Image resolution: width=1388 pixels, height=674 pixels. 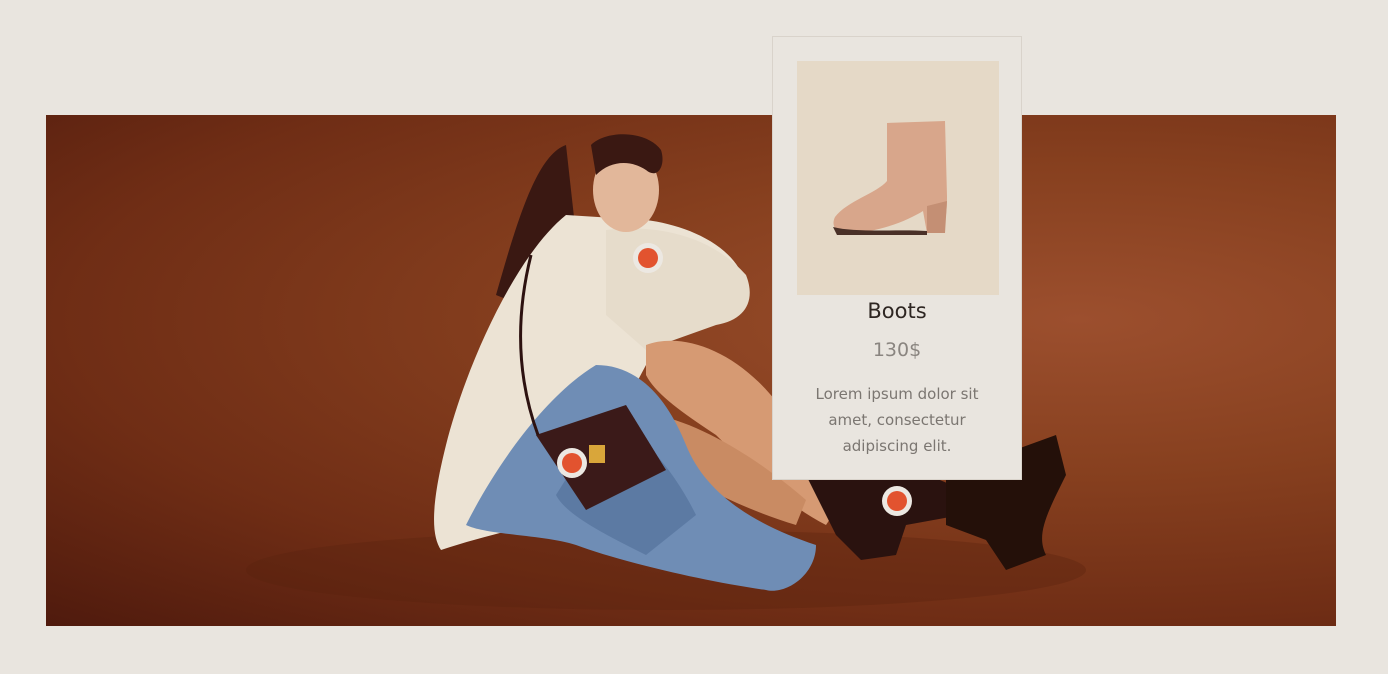 What do you see at coordinates (890, 178) in the screenshot?
I see `boot-icon` at bounding box center [890, 178].